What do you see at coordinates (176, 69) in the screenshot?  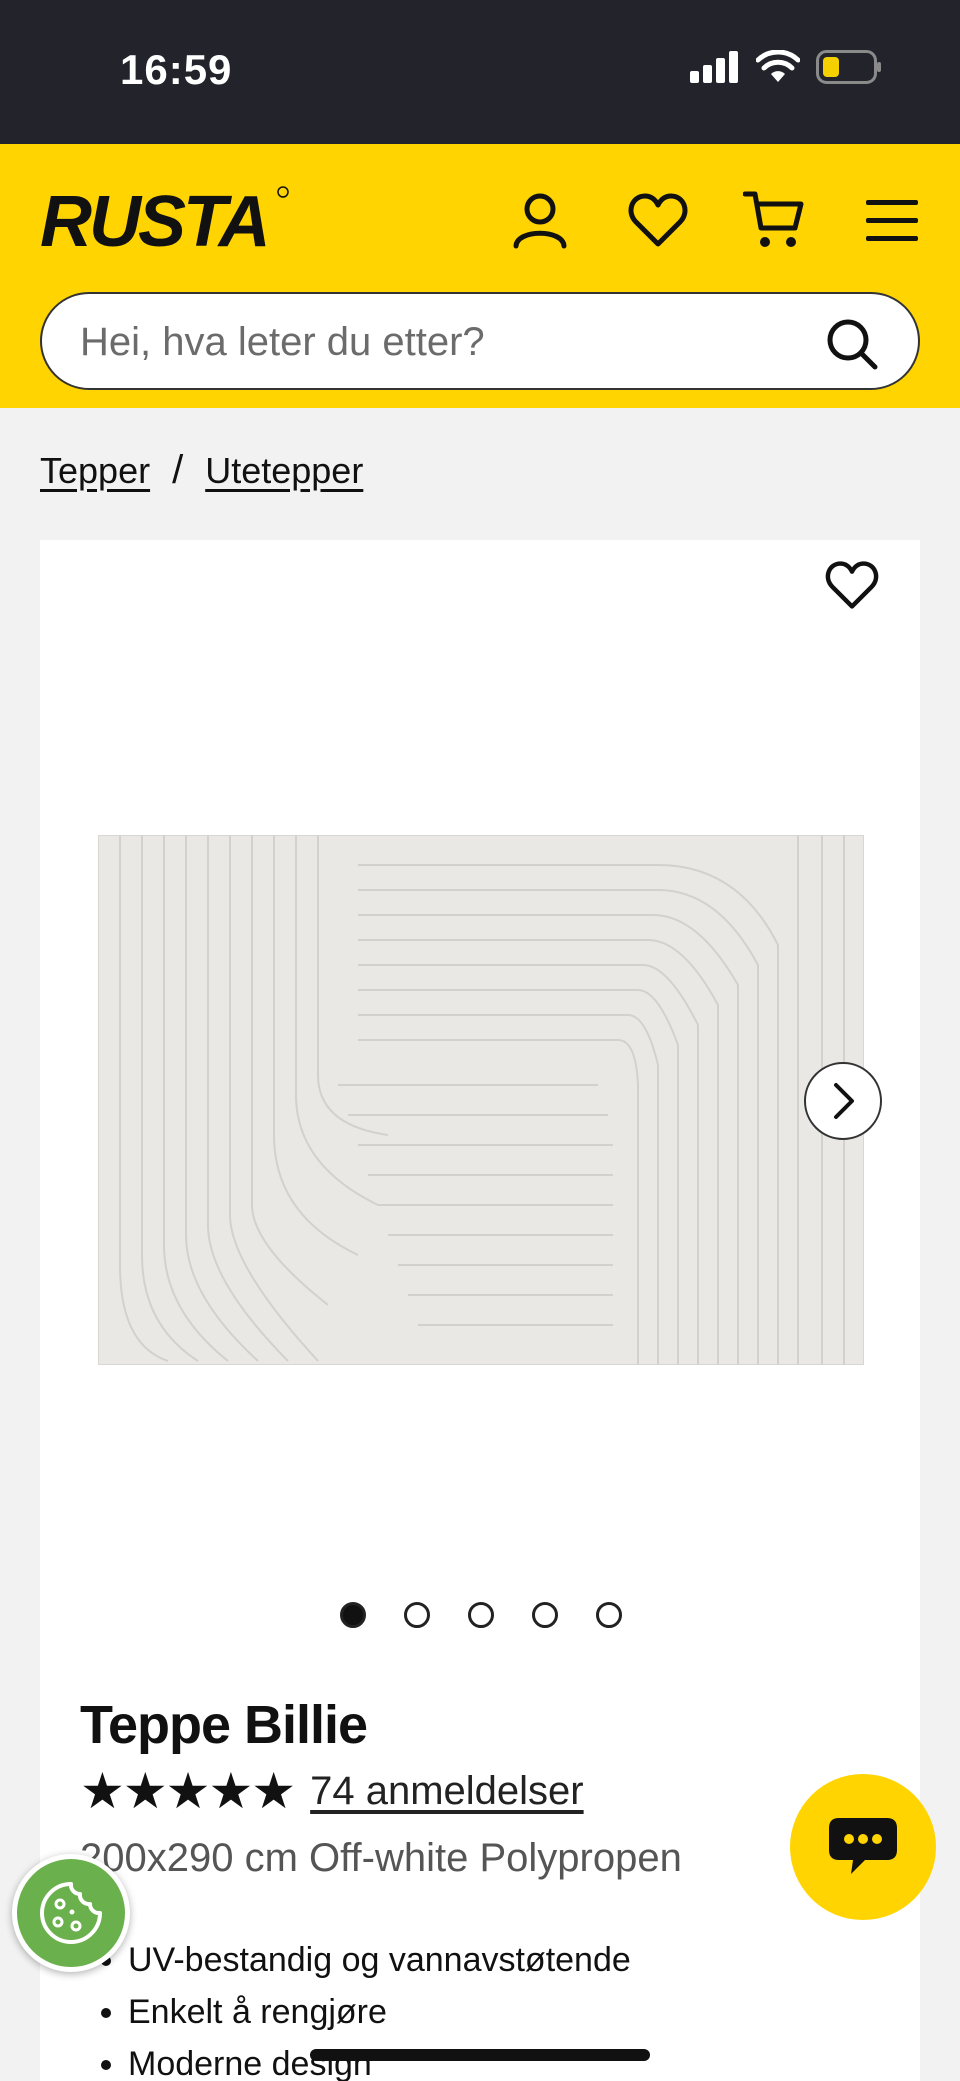 I see `status-time: 16:59` at bounding box center [176, 69].